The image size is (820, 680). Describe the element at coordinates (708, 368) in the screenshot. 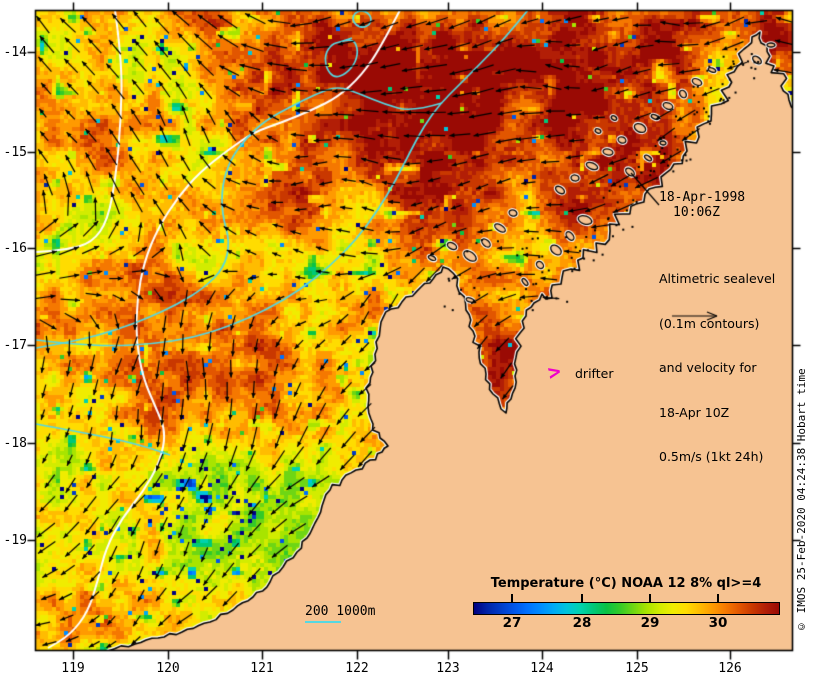

I see `info-line: and velocity for` at that location.